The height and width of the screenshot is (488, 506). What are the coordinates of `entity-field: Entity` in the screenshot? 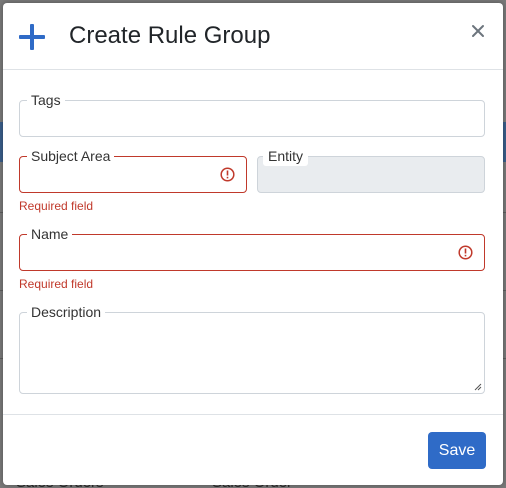 It's located at (371, 169).